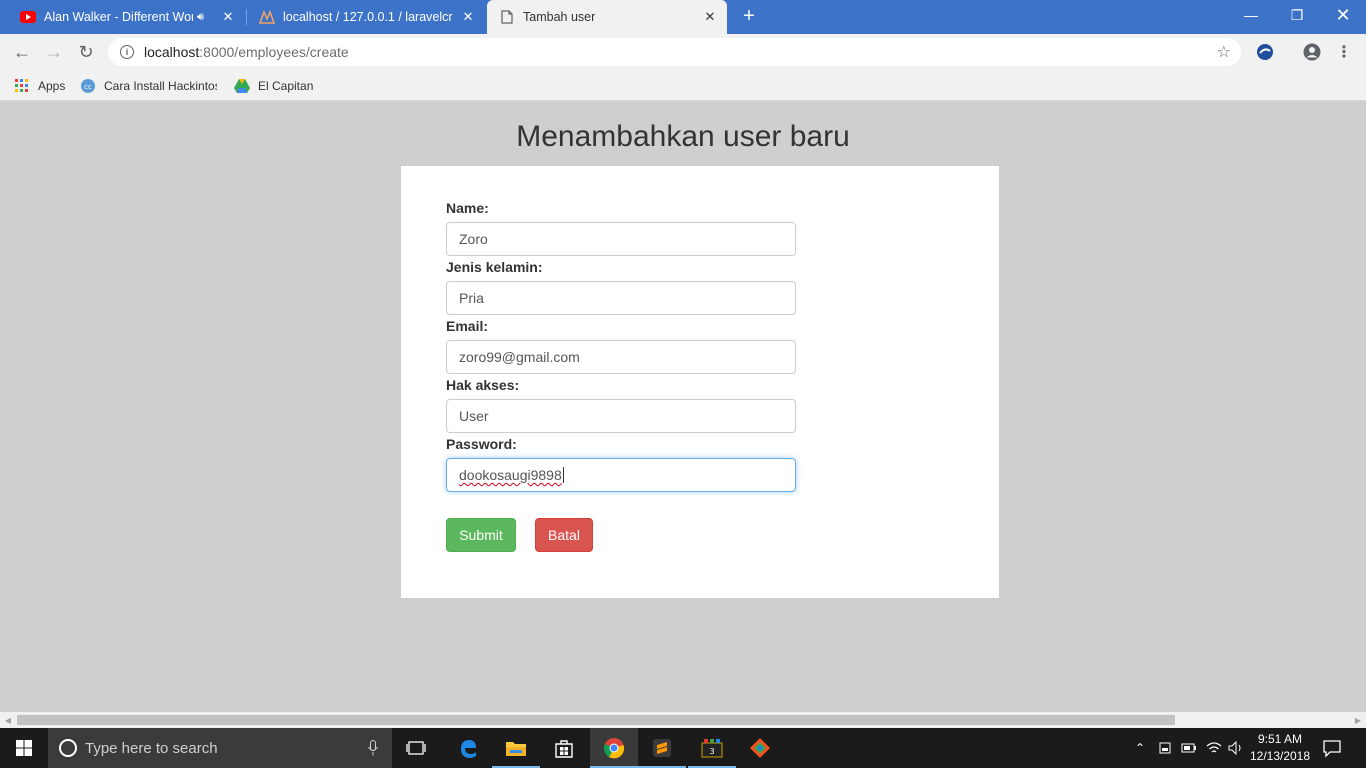  I want to click on file-explorer-icon, so click(516, 748).